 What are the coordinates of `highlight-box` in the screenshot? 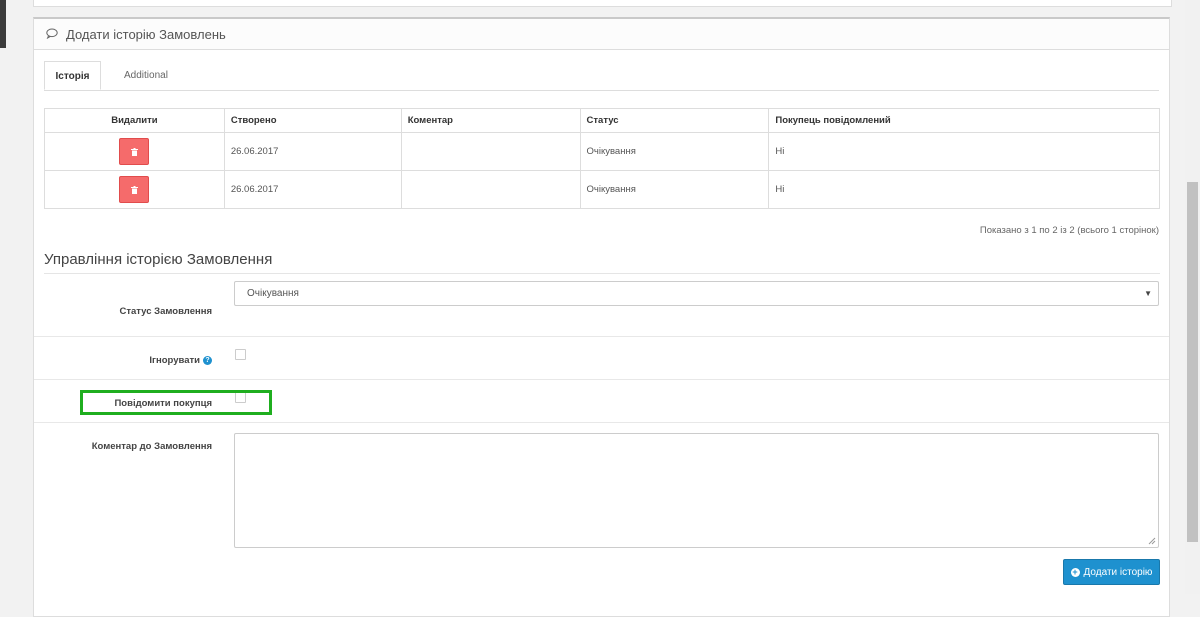 It's located at (176, 402).